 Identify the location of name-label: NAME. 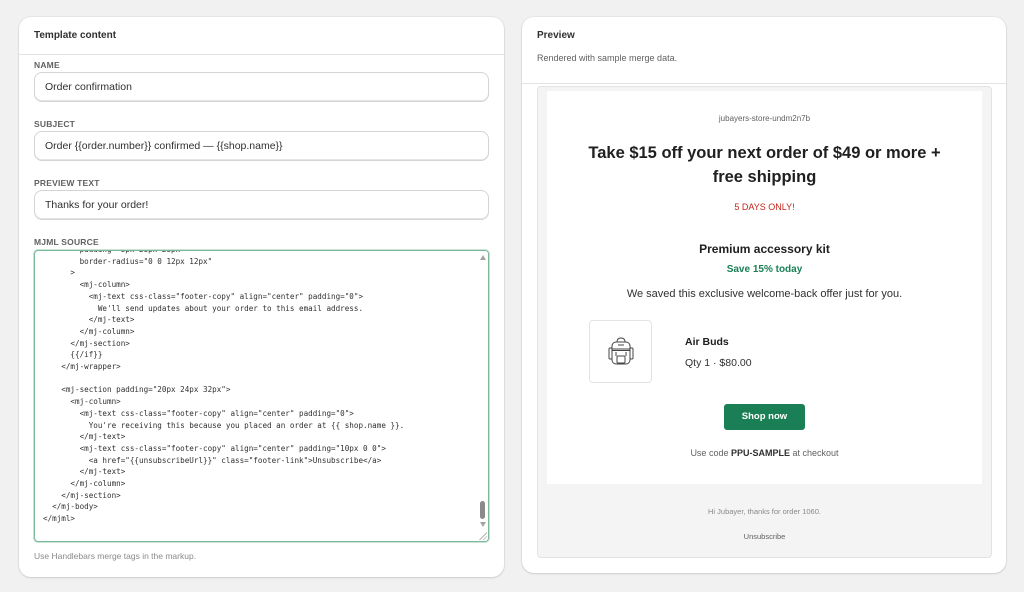
(47, 65).